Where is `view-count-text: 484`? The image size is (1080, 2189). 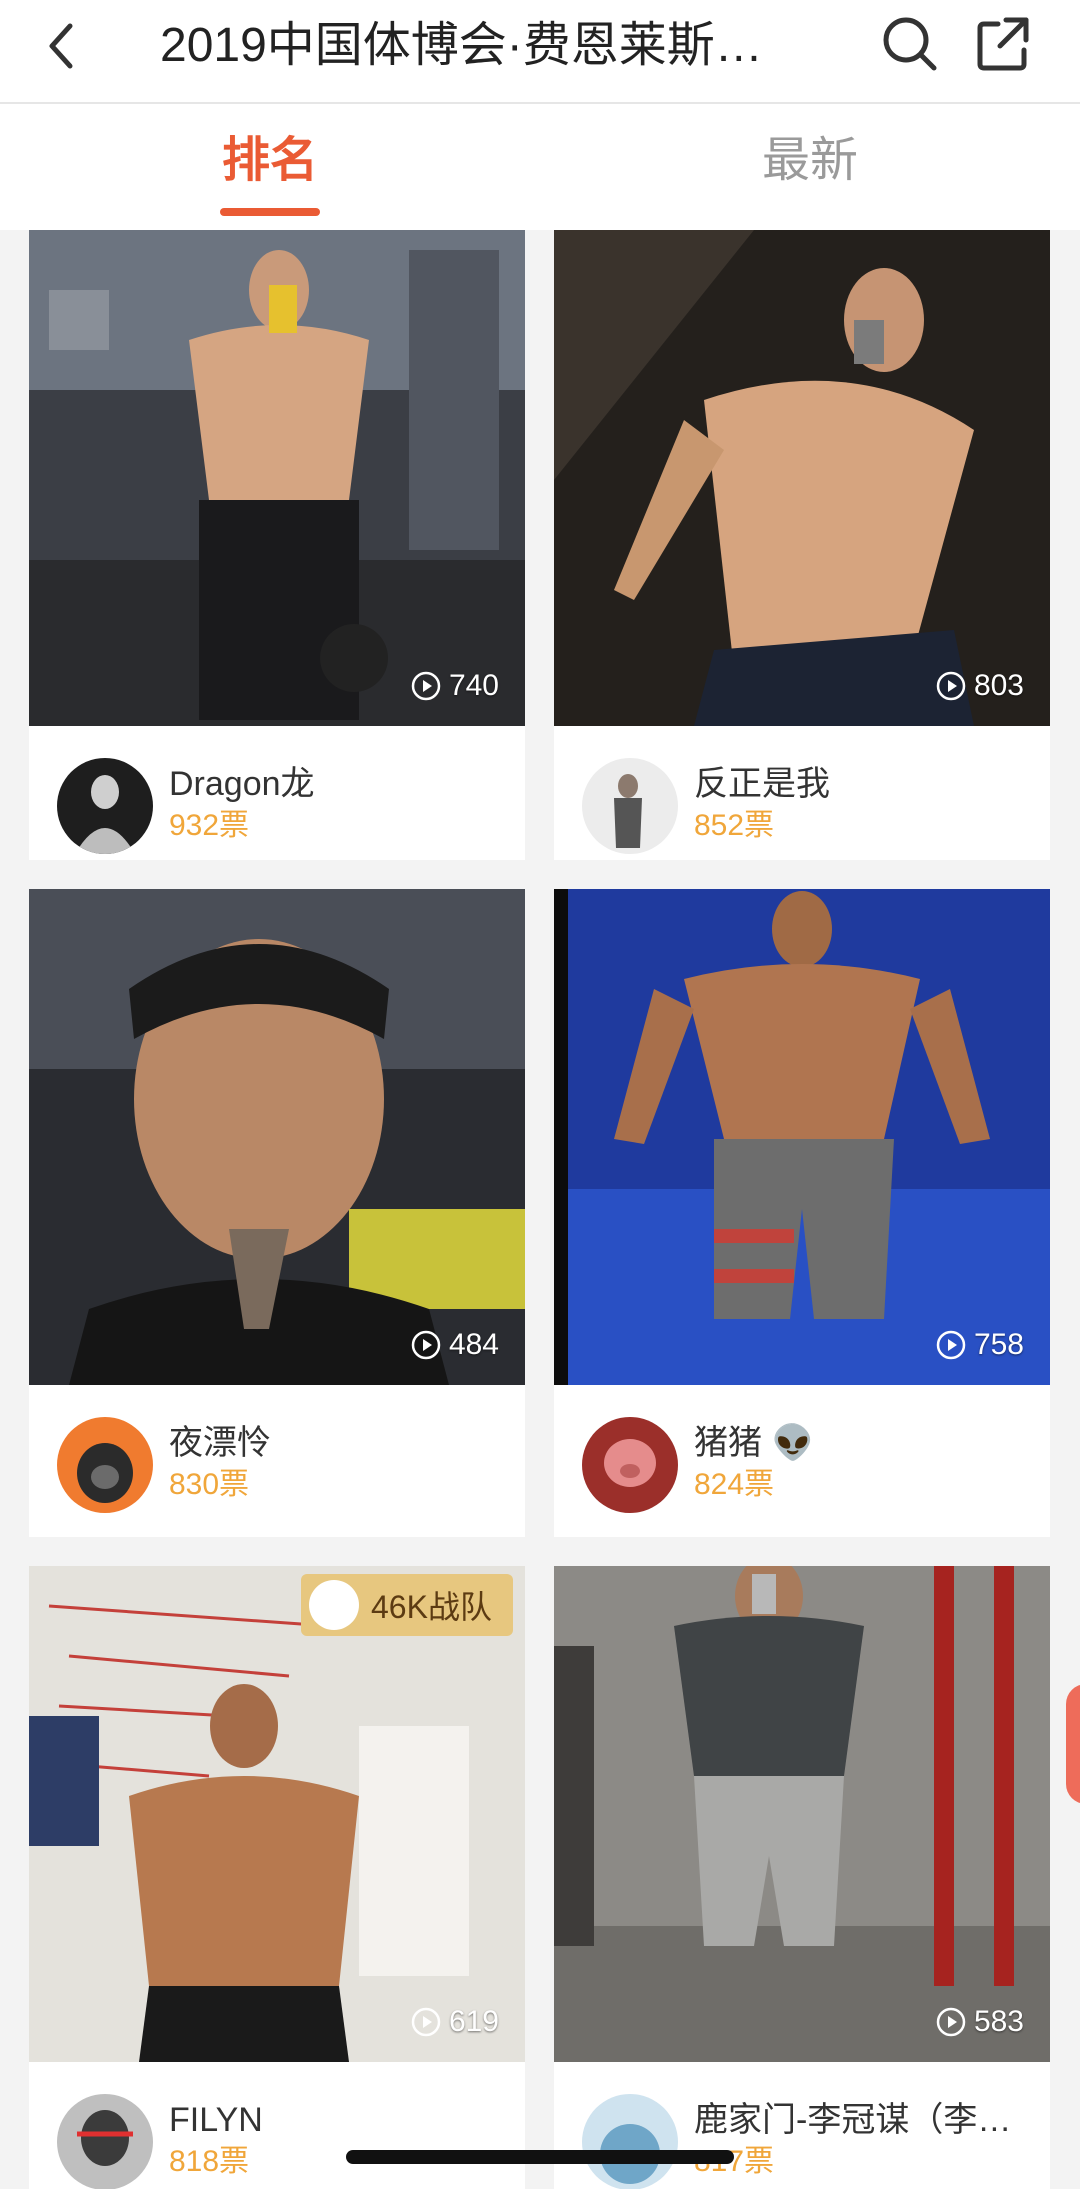
view-count-text: 484 is located at coordinates (473, 1344).